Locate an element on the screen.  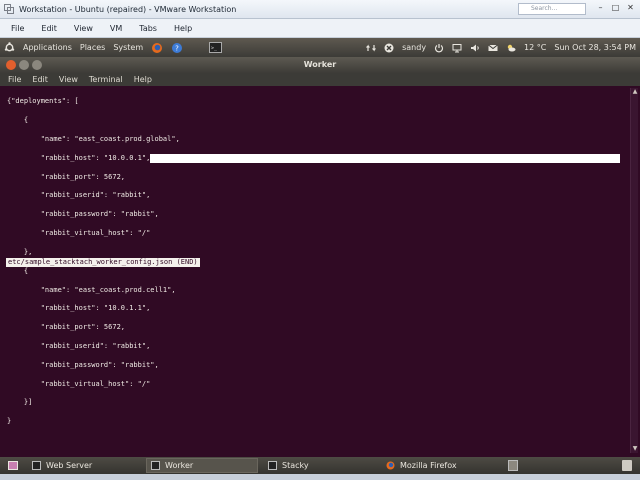
vmware-menu-bar: File Edit View VM Tabs Help is located at coordinates (320, 28).